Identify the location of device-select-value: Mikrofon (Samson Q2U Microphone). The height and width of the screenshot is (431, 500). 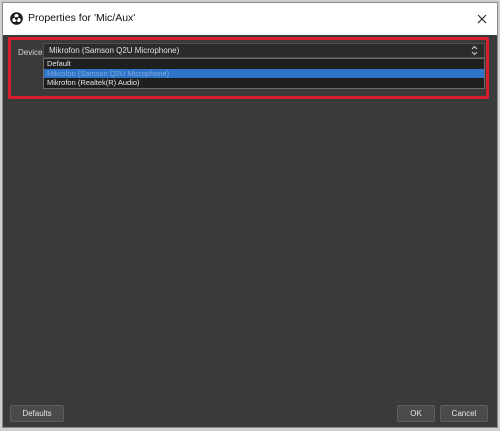
(114, 50).